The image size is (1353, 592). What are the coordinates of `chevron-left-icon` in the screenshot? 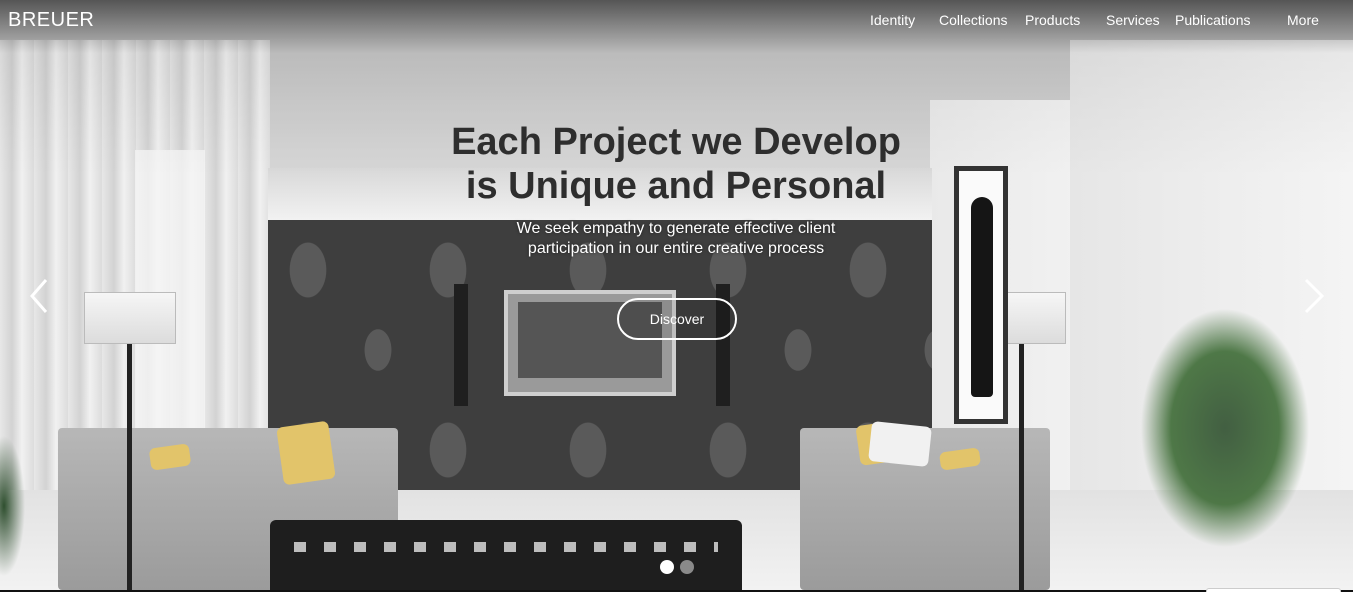 It's located at (39, 296).